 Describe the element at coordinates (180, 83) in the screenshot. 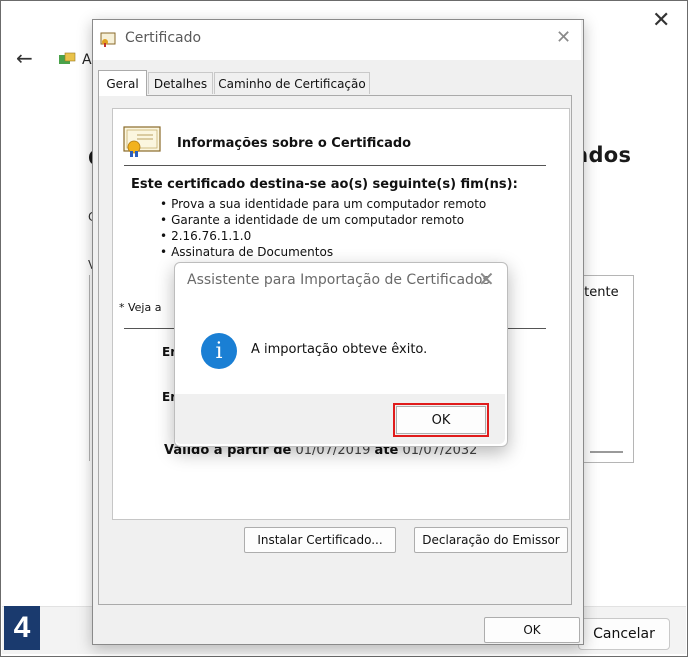

I see `tab-detalhes: Detalhes` at that location.